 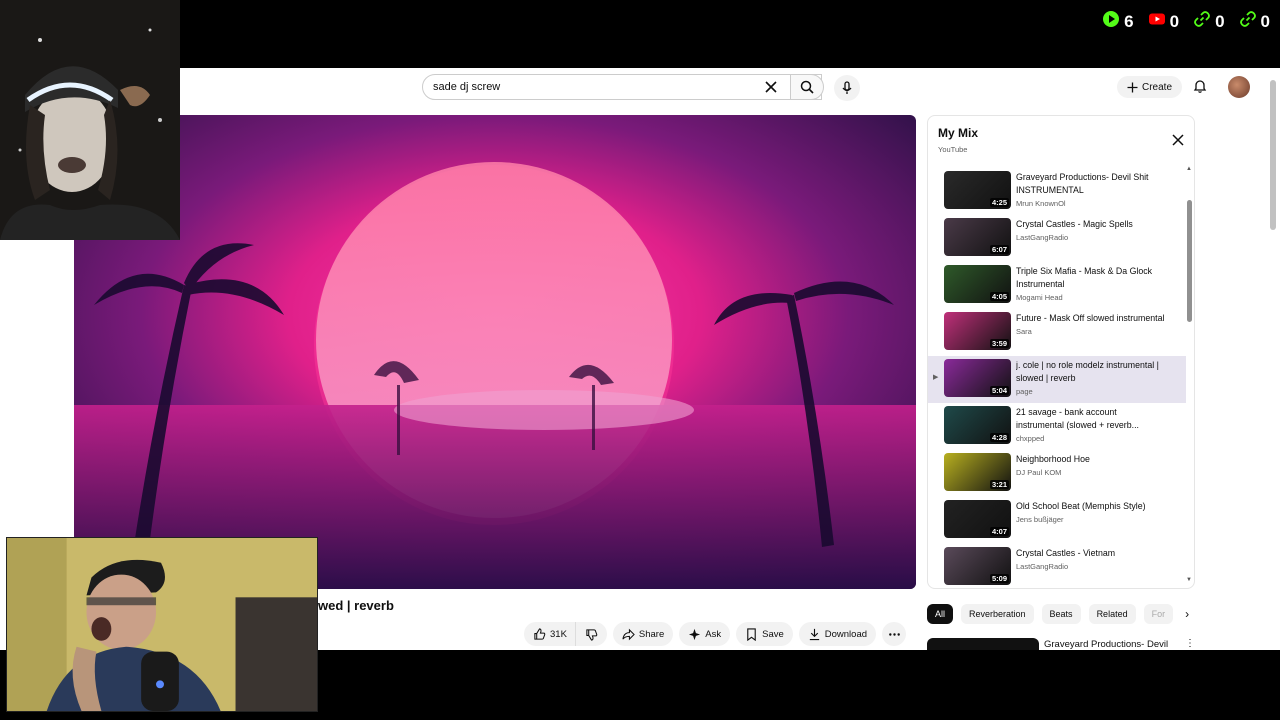 What do you see at coordinates (977, 472) in the screenshot?
I see `mix-item-thumbnail: 3:21` at bounding box center [977, 472].